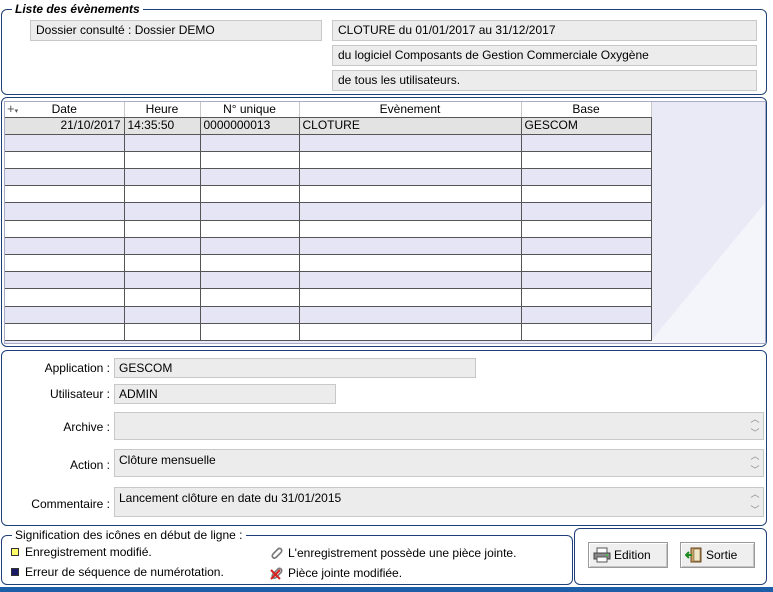  I want to click on action-scrollbar: ︿ ﹀, so click(755, 463).